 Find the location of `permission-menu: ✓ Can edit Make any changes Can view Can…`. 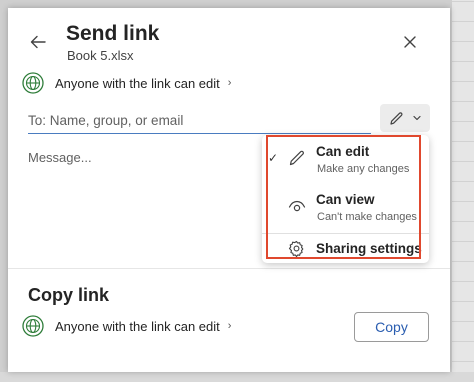

permission-menu: ✓ Can edit Make any changes Can view Can… is located at coordinates (345, 199).